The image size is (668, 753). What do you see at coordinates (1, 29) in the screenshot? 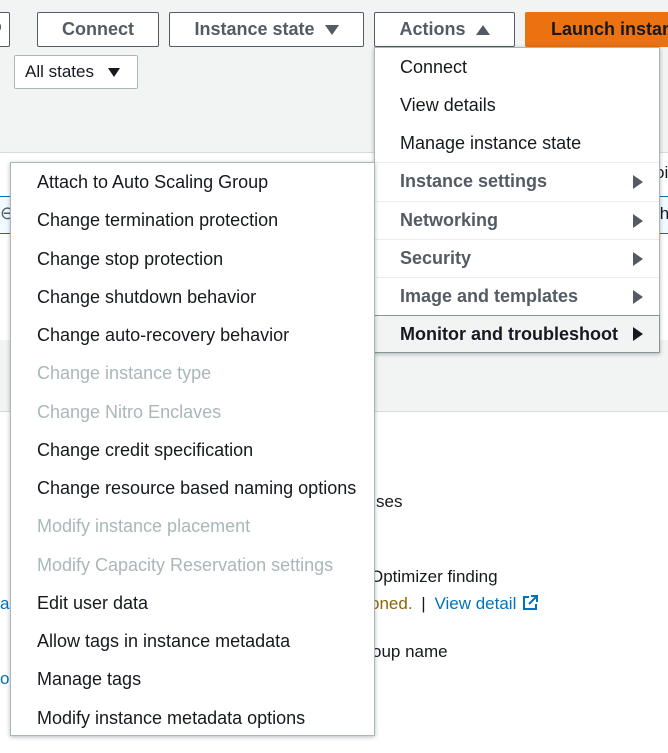
I see `refresh-icon` at bounding box center [1, 29].